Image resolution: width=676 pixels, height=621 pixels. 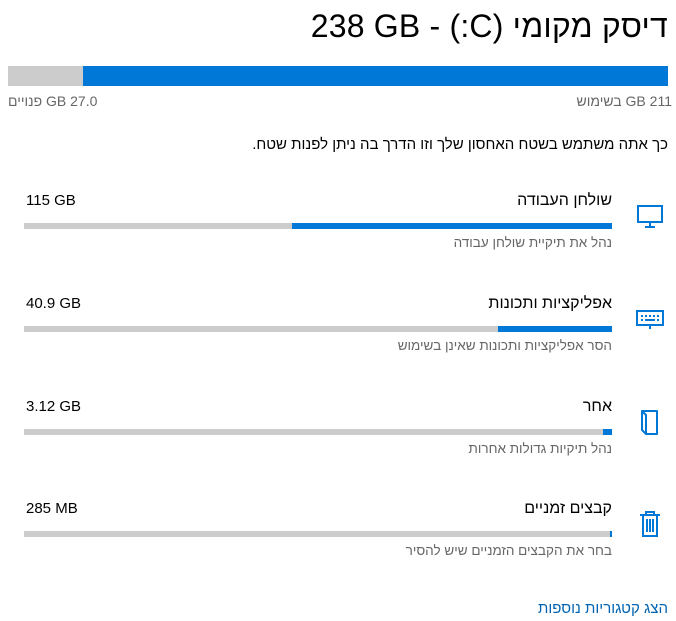 What do you see at coordinates (550, 303) in the screenshot?
I see `category-name: אפליקציות ותכונות` at bounding box center [550, 303].